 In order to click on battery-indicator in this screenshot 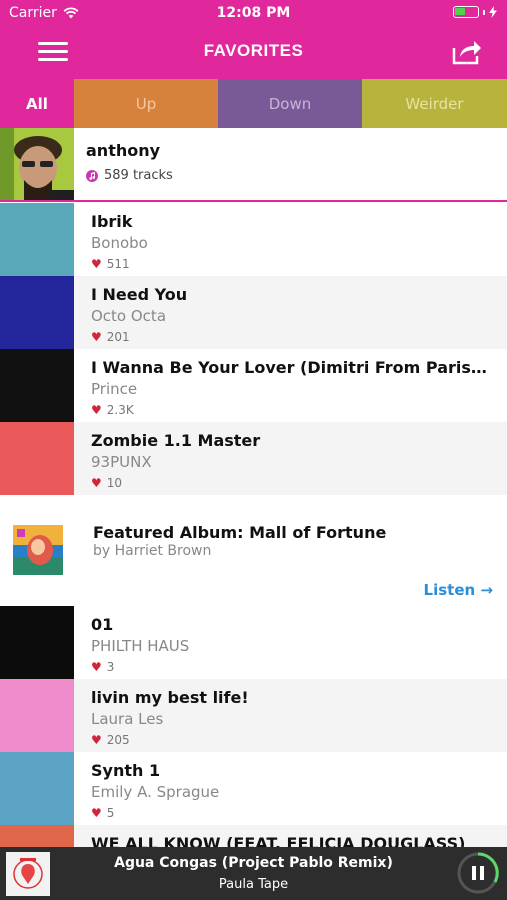, I will do `click(475, 12)`.